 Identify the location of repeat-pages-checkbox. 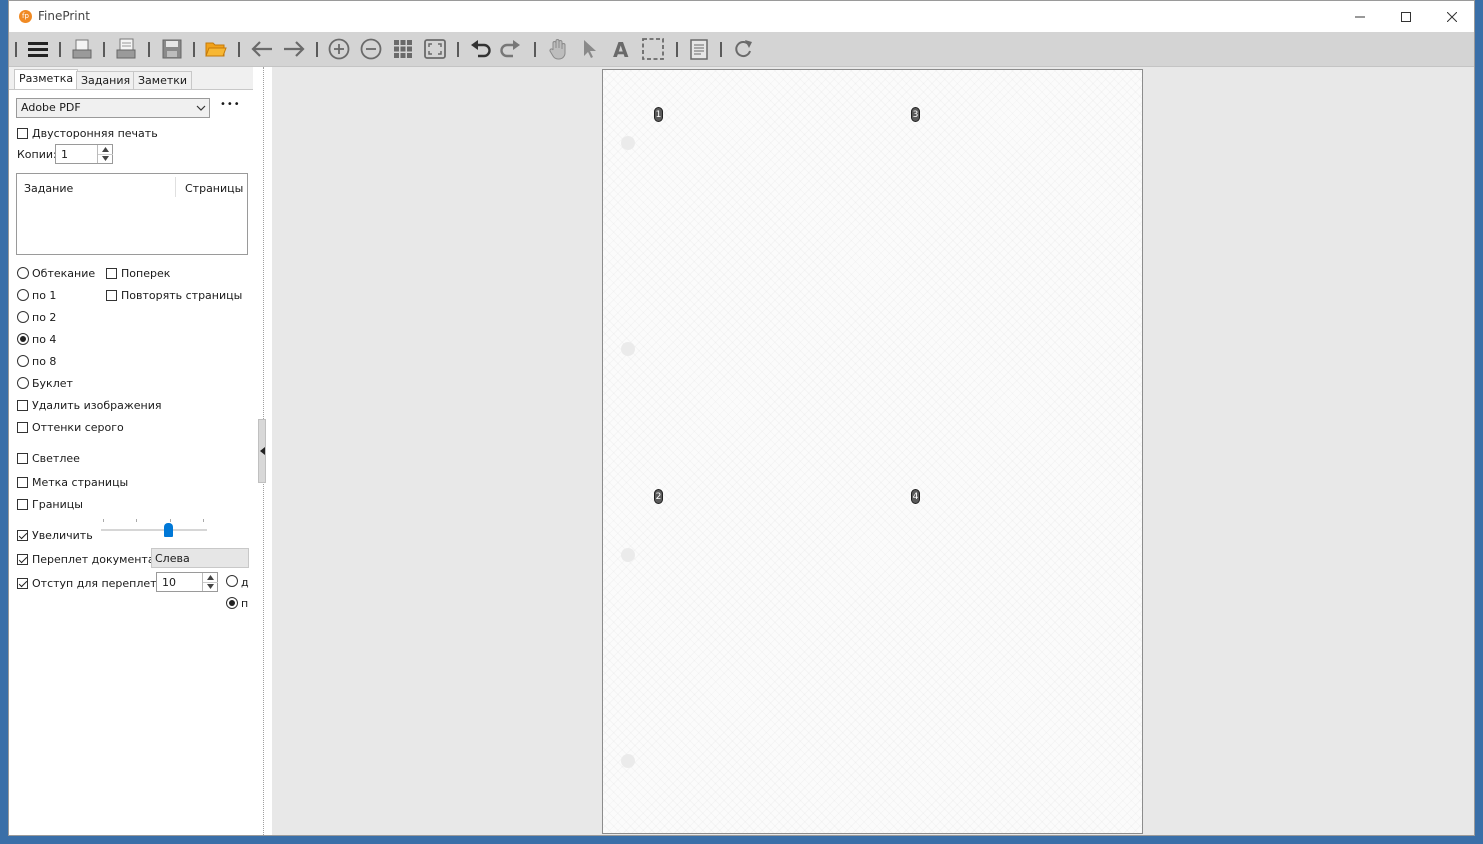
(111, 295).